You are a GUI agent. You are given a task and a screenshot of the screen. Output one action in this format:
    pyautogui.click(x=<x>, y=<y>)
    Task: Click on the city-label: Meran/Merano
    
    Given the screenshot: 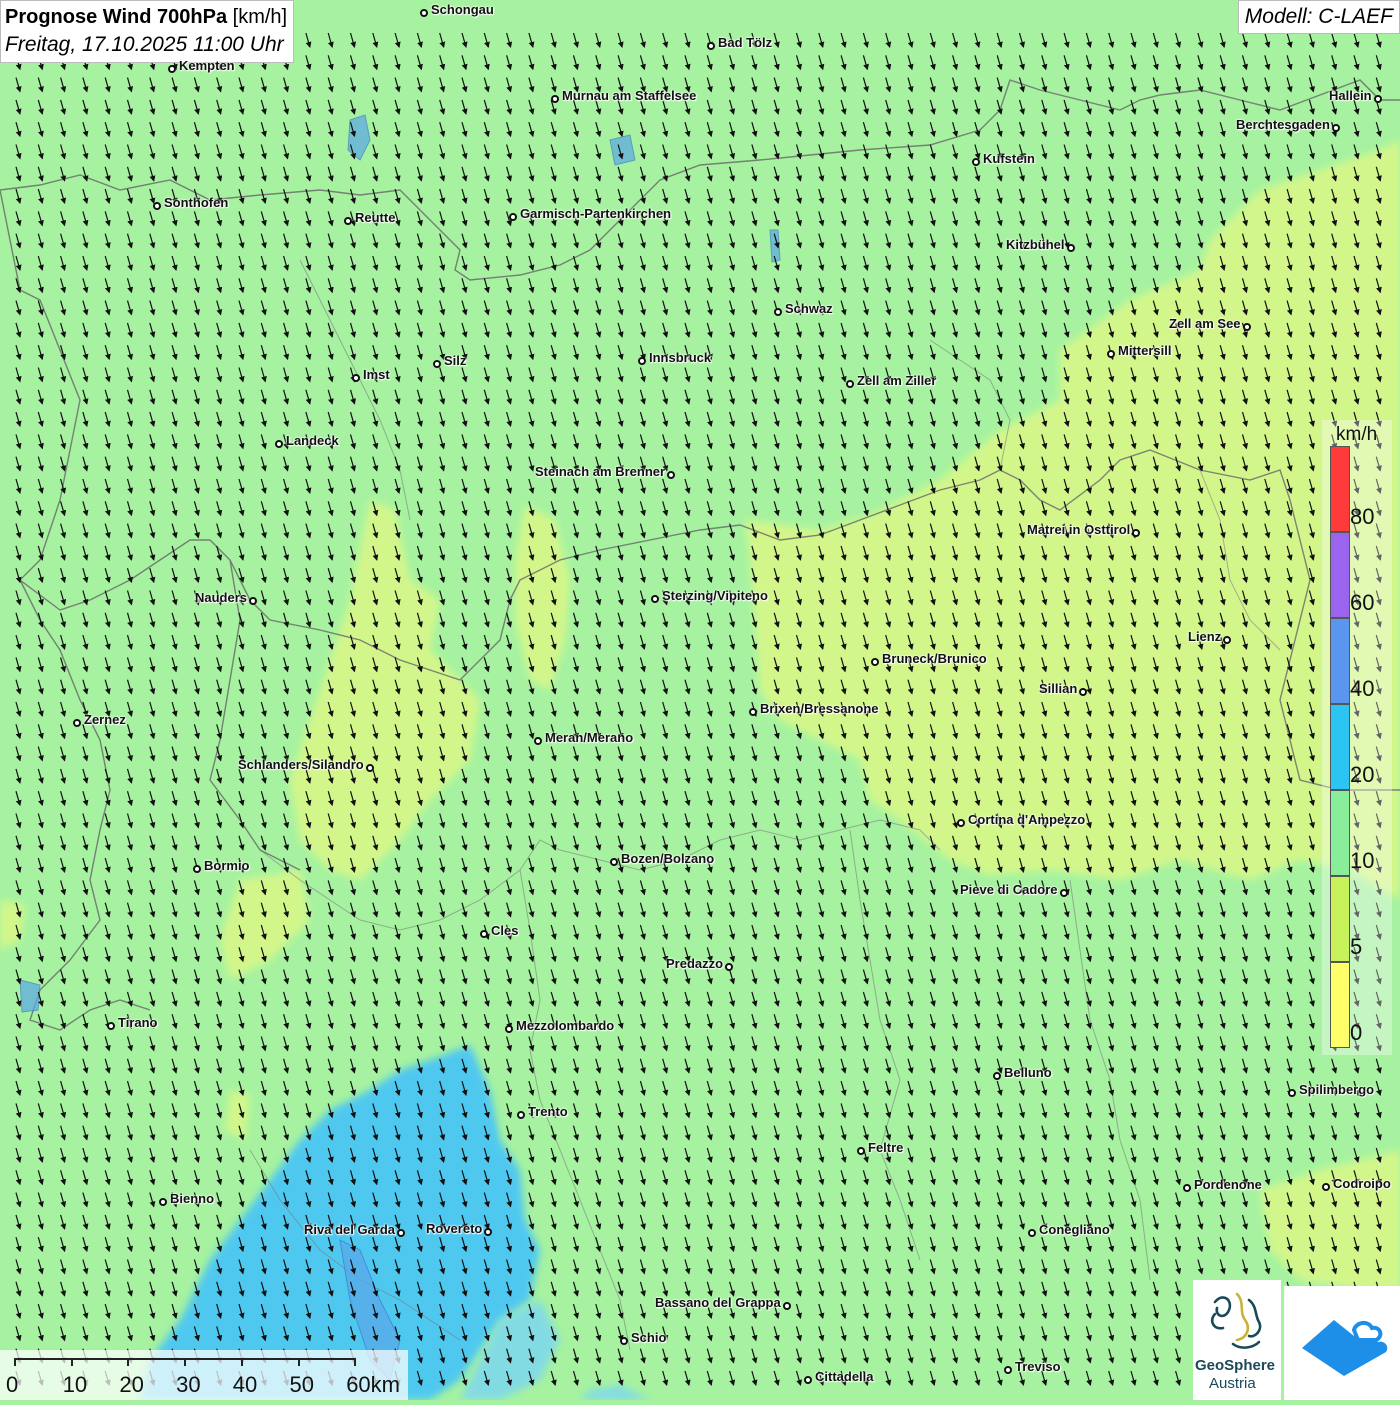 What is the action you would take?
    pyautogui.click(x=589, y=737)
    